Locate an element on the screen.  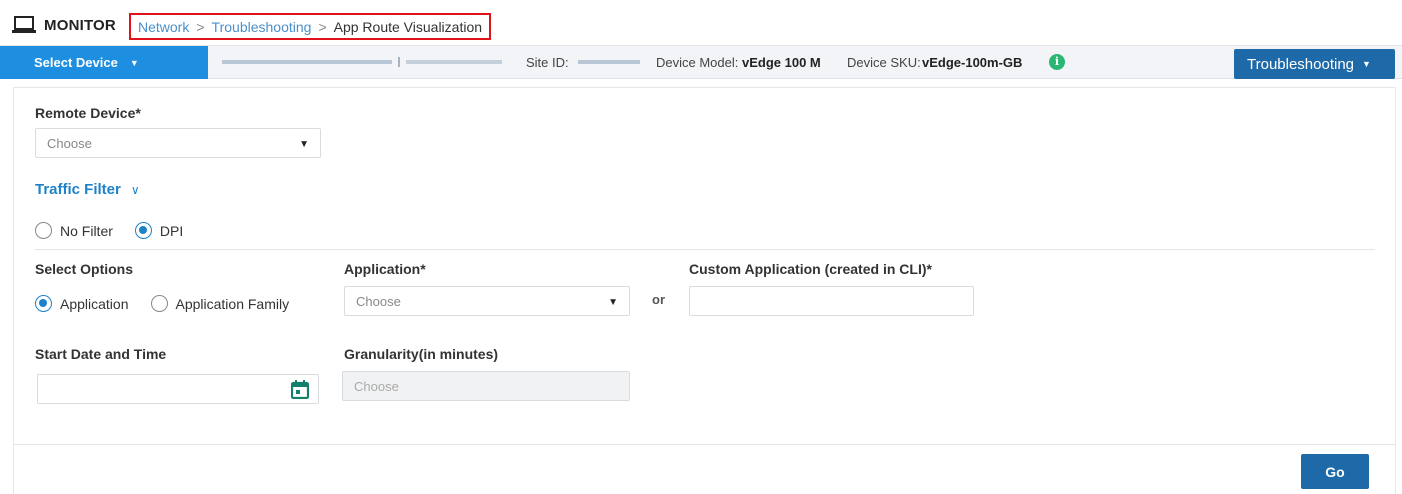
device-model-value: vEdge 100 M is located at coordinates (781, 62).